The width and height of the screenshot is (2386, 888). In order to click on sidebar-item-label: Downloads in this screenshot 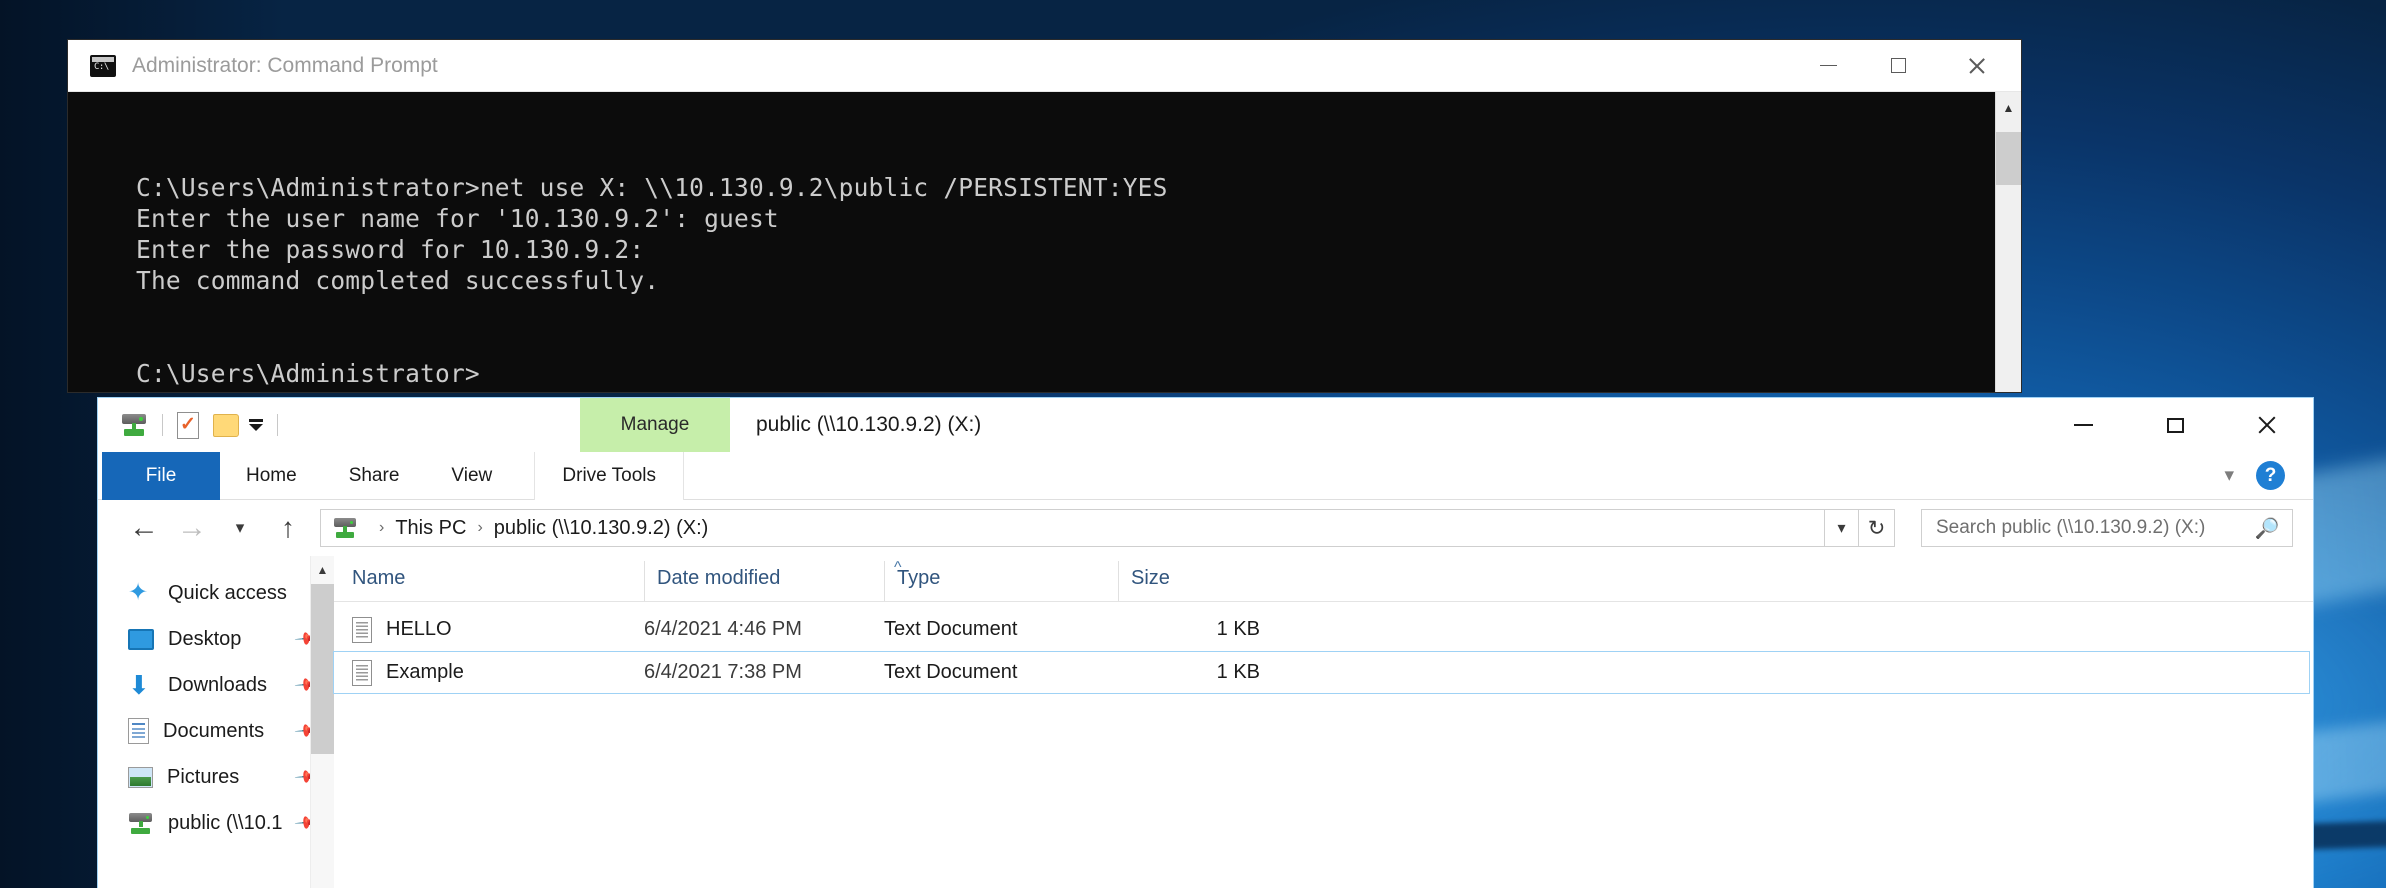, I will do `click(217, 684)`.